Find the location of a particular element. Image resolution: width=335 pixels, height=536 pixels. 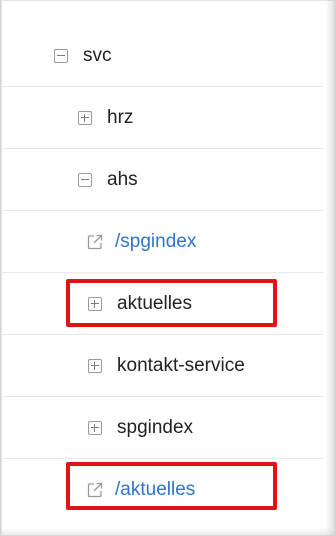

tree-node-hrz: hrz is located at coordinates (162, 118).